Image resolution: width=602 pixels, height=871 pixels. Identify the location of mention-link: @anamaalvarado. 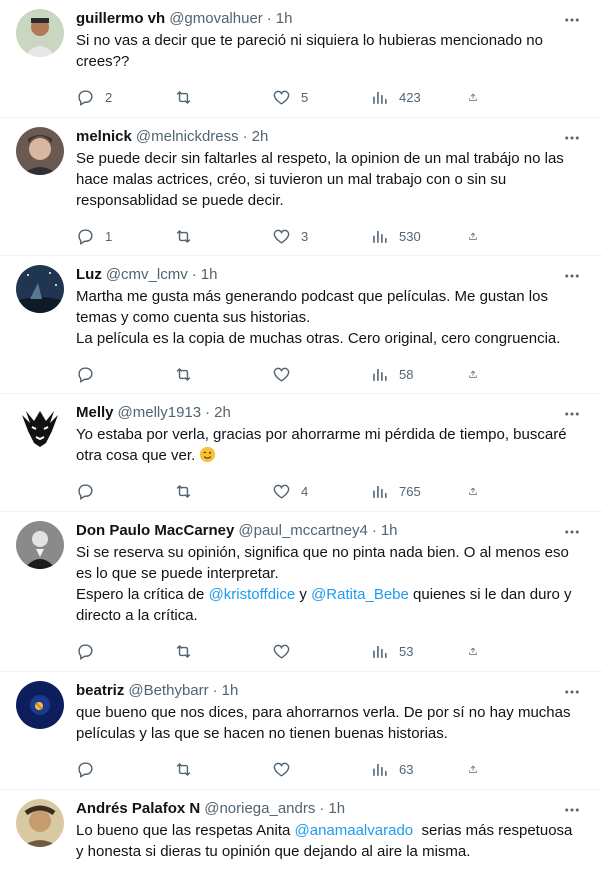
(354, 830).